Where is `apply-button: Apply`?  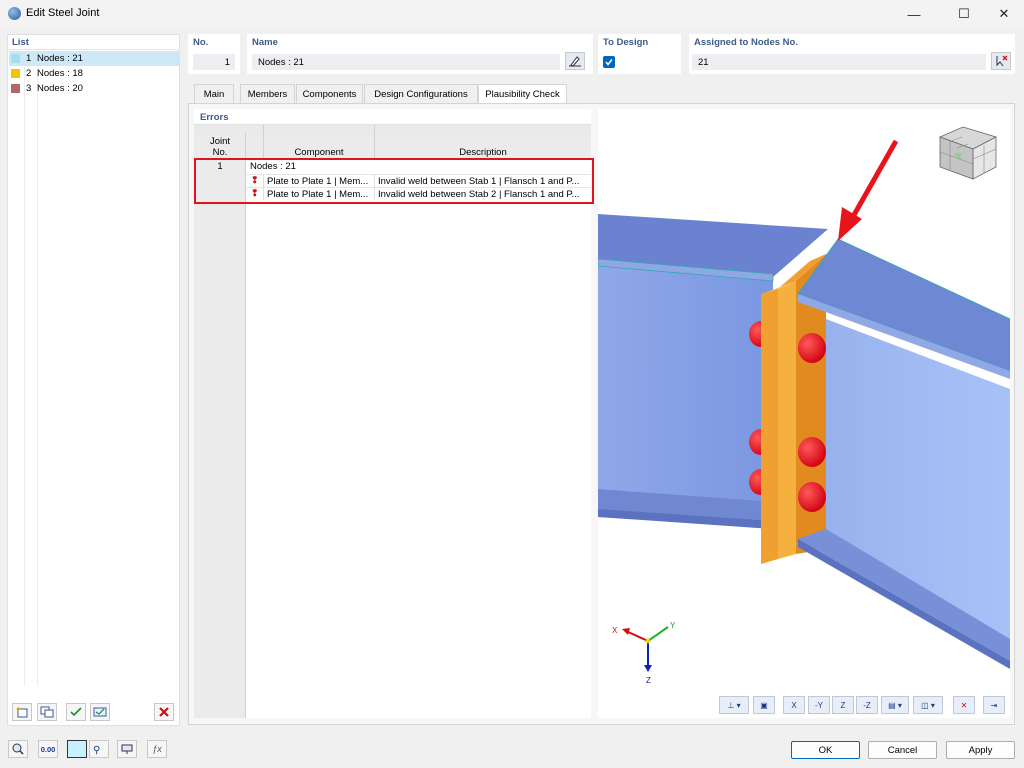
apply-button: Apply is located at coordinates (980, 750).